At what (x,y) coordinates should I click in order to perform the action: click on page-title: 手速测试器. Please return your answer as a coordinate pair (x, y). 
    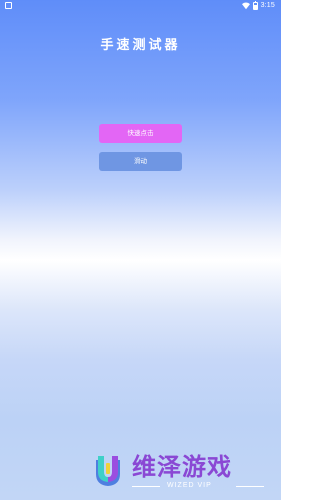
    Looking at the image, I should click on (140, 45).